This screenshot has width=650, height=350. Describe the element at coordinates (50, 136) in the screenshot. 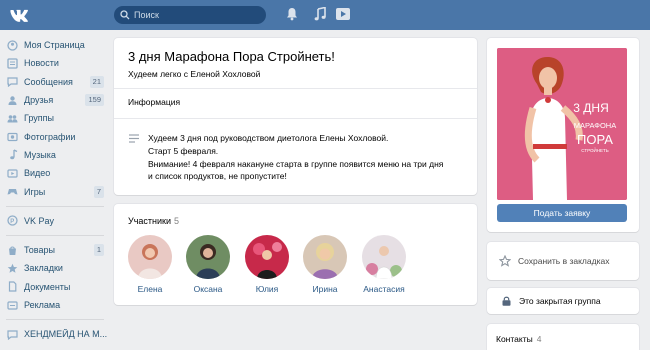

I see `sidebar-item-label: Фотографии` at that location.